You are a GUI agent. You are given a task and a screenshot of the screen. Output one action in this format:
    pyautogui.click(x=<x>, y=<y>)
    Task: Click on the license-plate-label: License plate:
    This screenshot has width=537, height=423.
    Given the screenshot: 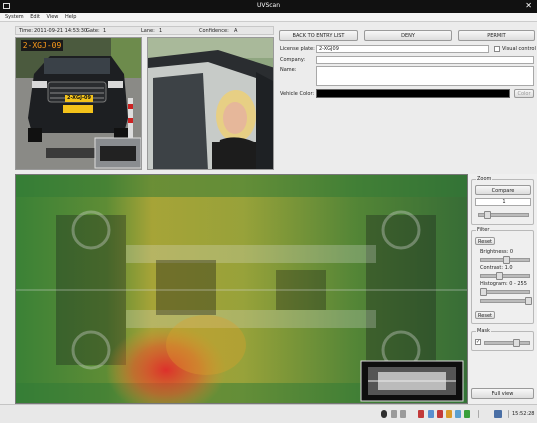 What is the action you would take?
    pyautogui.click(x=297, y=49)
    